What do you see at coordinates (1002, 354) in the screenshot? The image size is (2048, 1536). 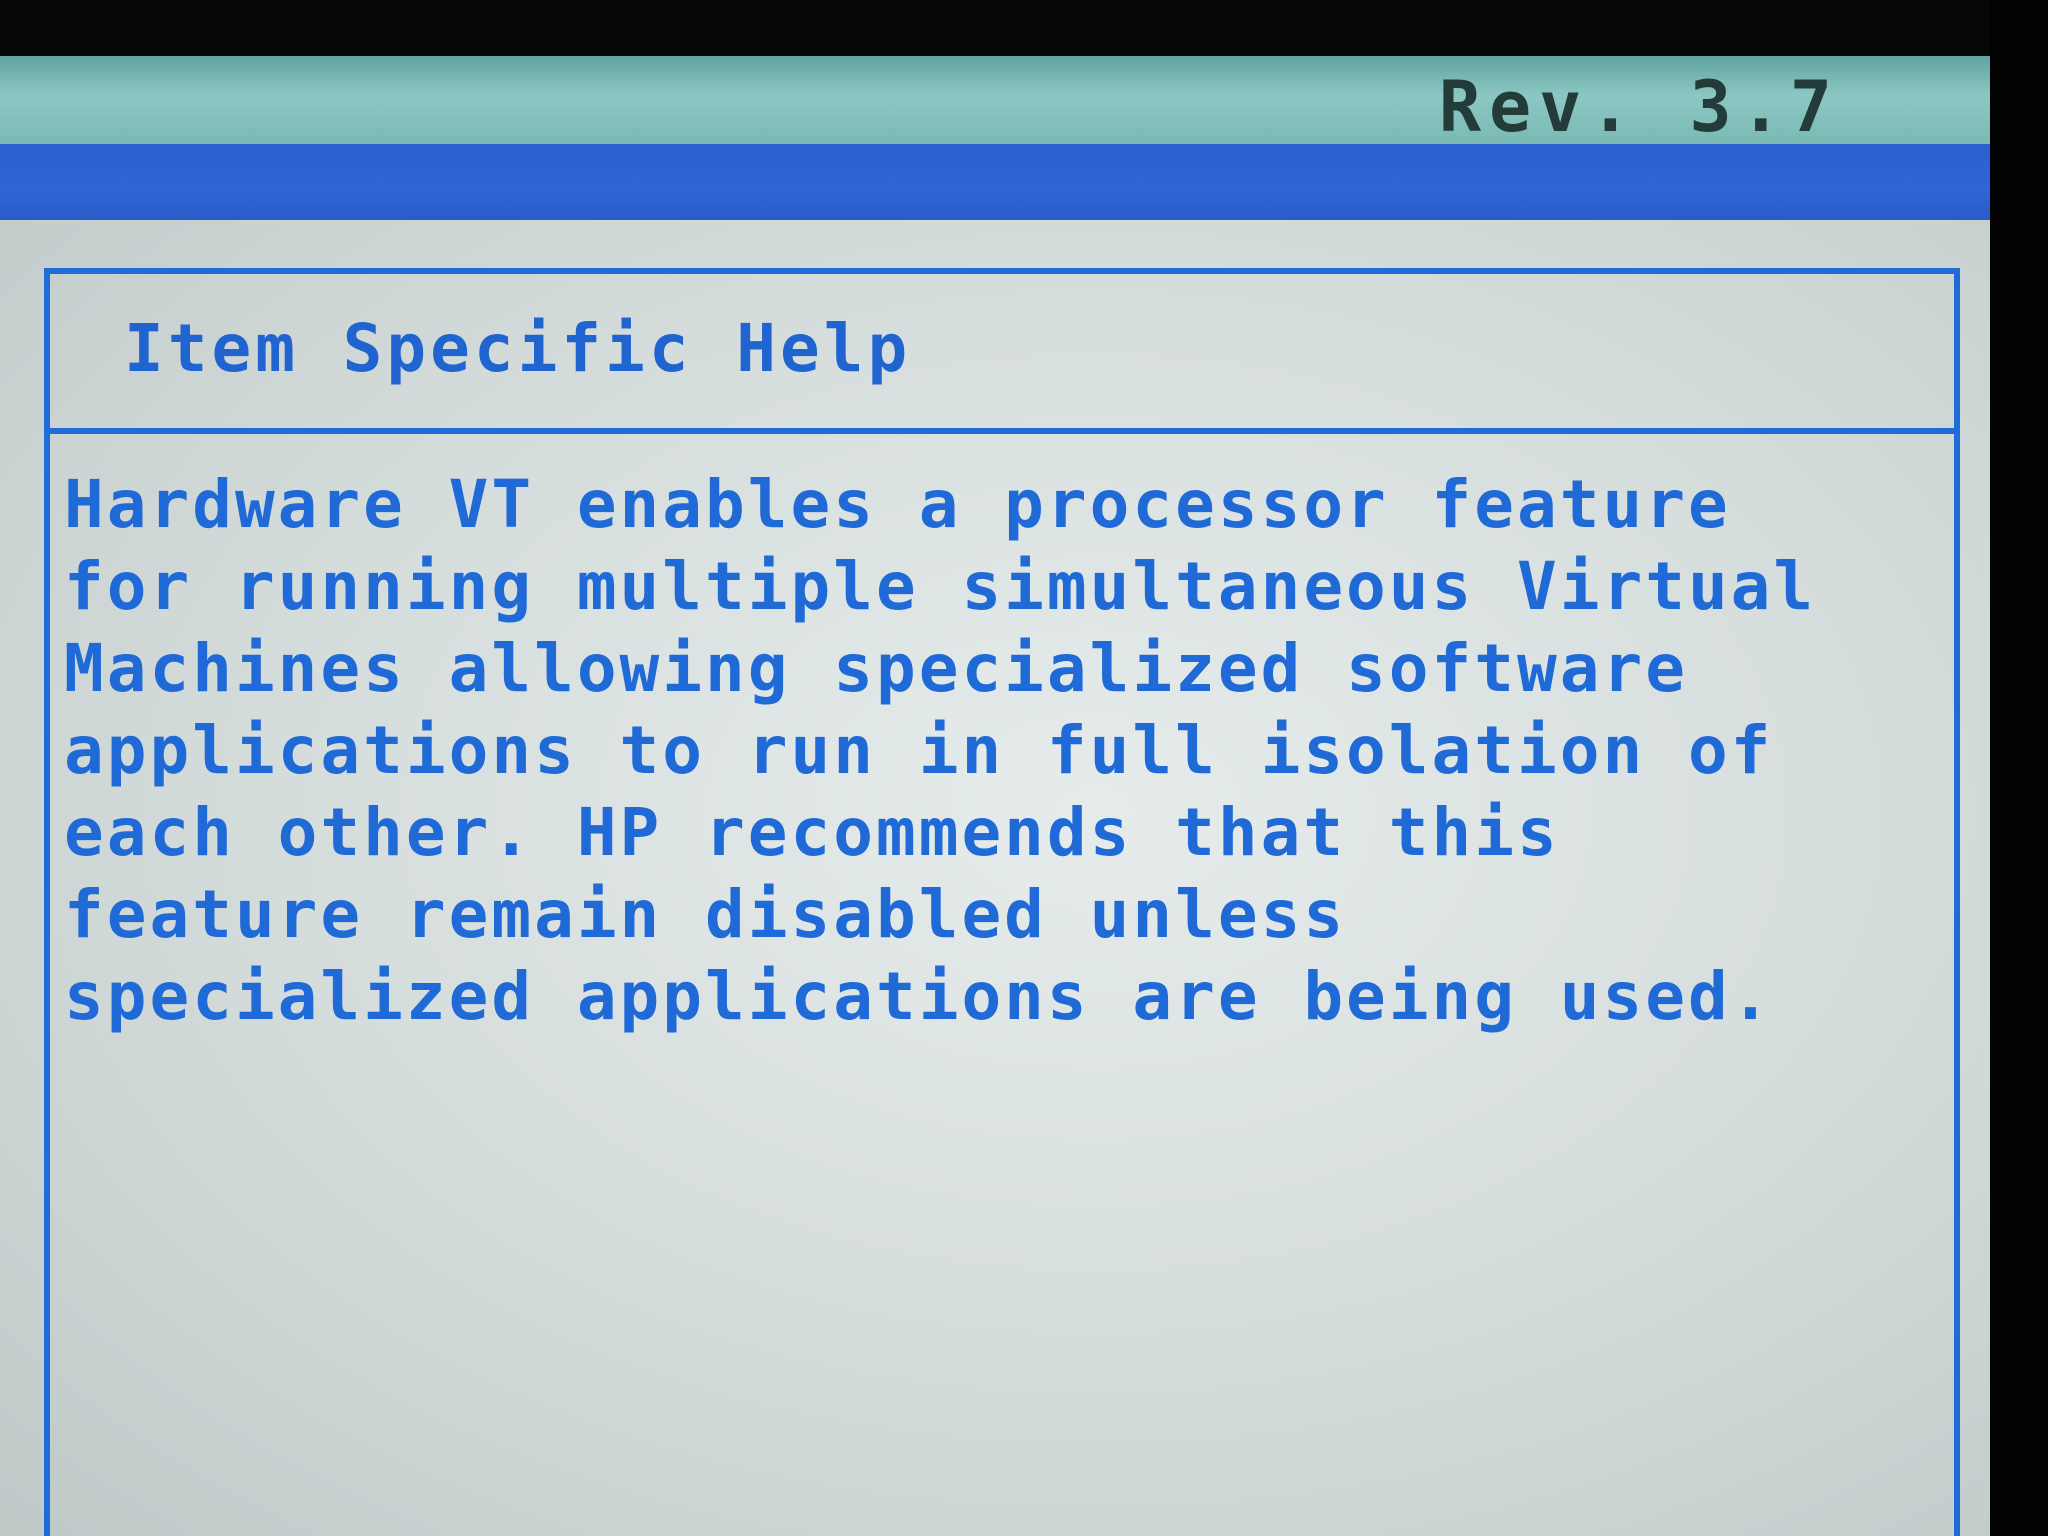 I see `help-panel-header: Item Specific Help` at bounding box center [1002, 354].